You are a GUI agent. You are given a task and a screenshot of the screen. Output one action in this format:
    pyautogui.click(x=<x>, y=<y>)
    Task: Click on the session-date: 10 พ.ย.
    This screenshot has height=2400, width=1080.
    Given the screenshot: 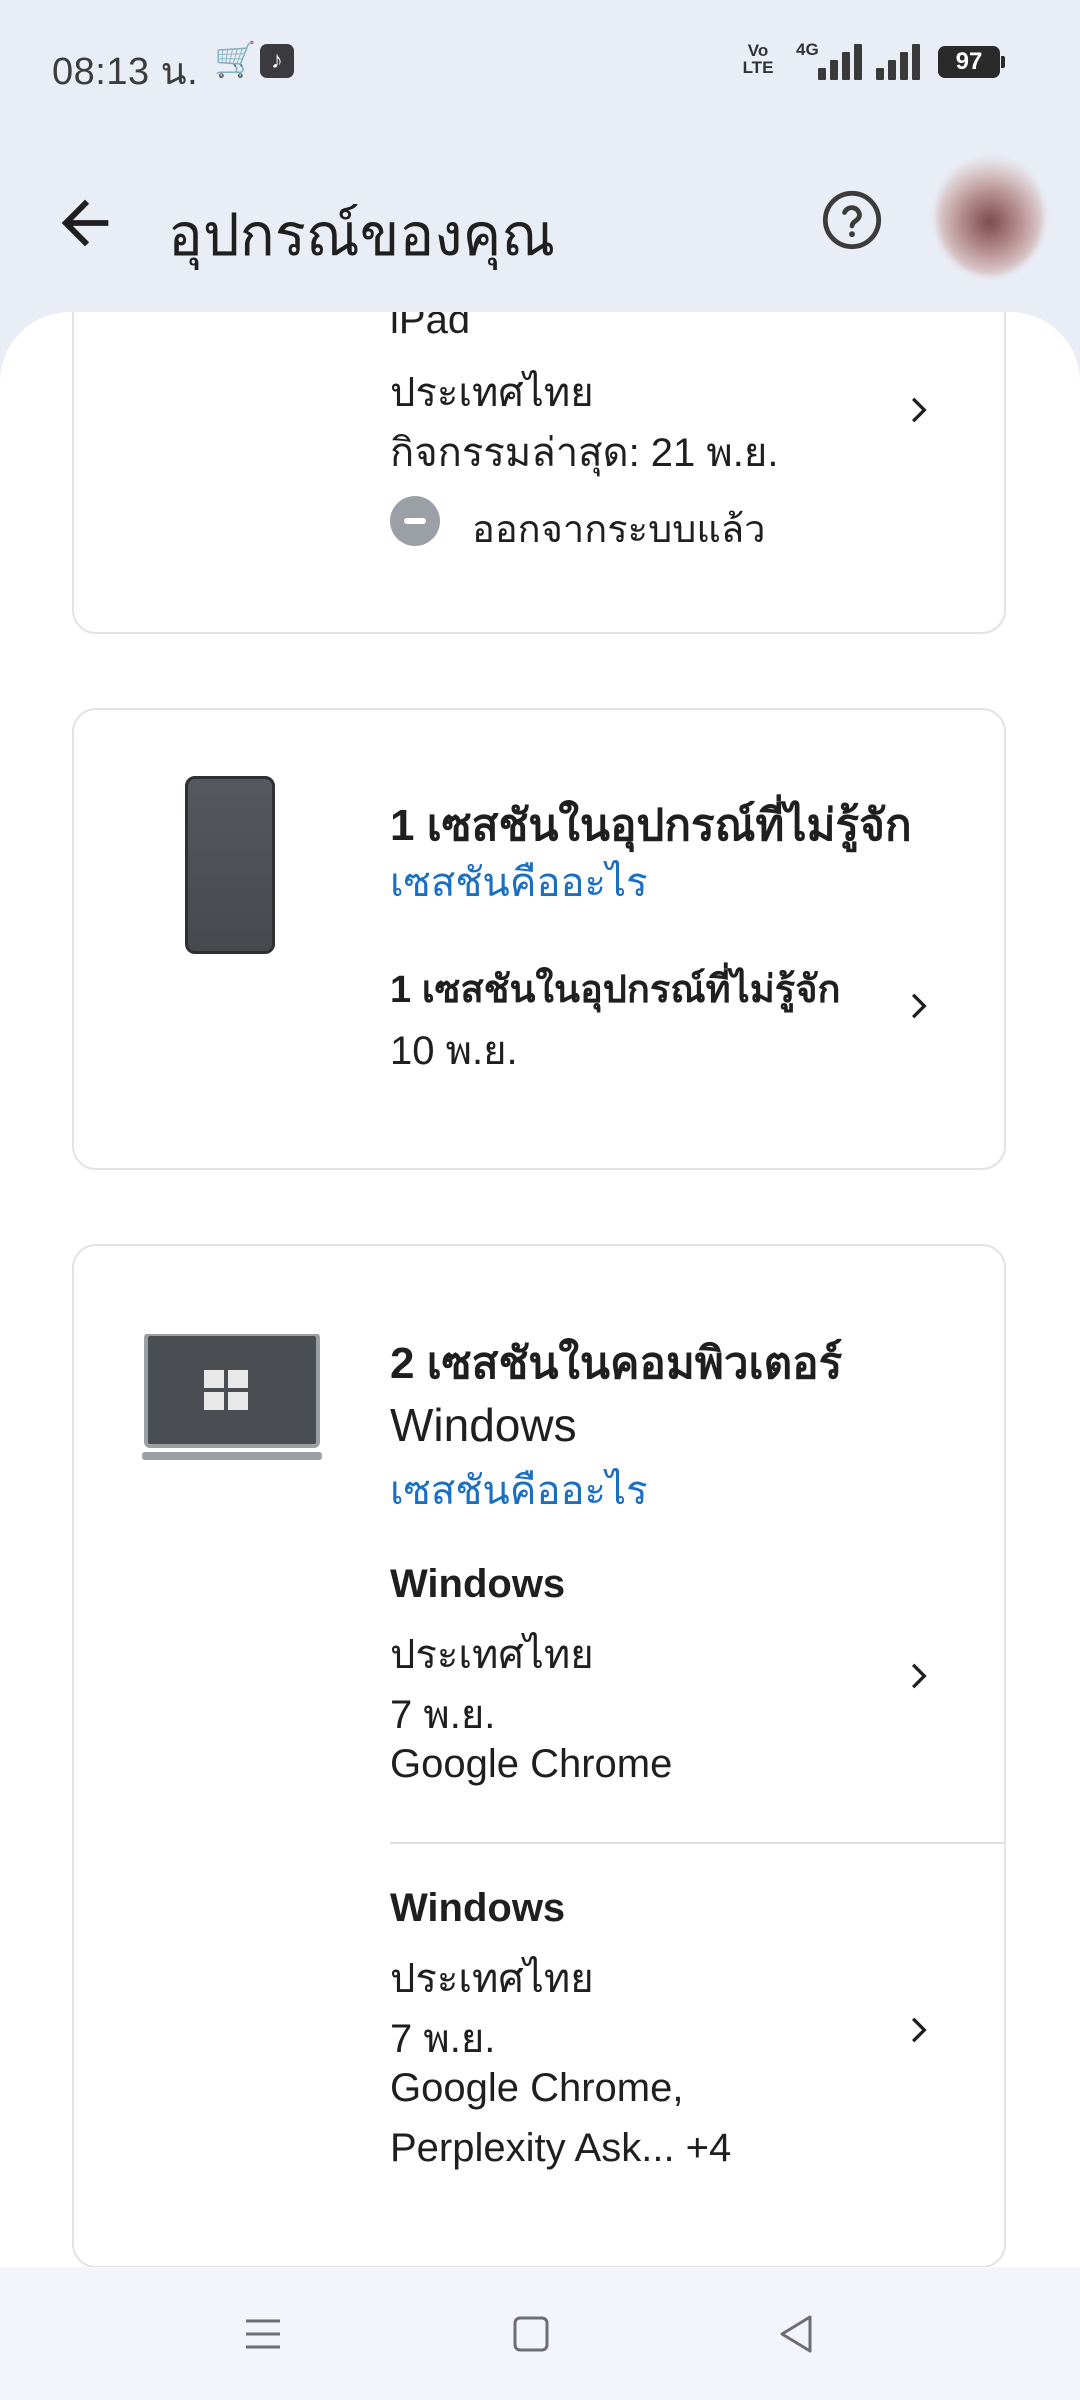 What is the action you would take?
    pyautogui.click(x=454, y=1051)
    